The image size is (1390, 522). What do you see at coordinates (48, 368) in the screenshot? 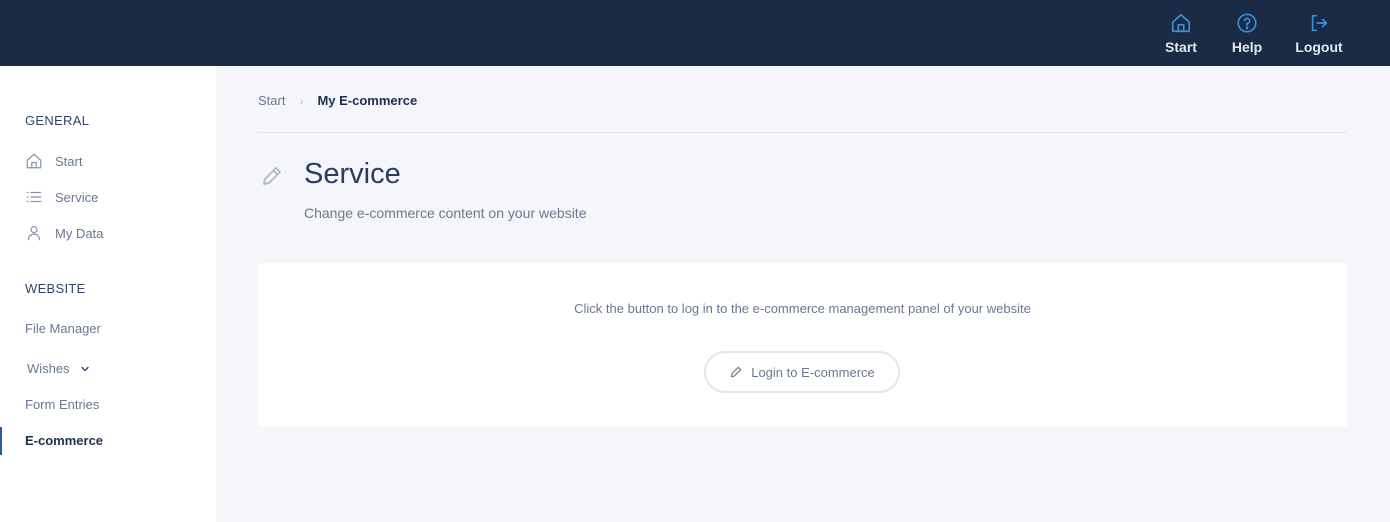
I see `sidebar-item-label: Wishes` at bounding box center [48, 368].